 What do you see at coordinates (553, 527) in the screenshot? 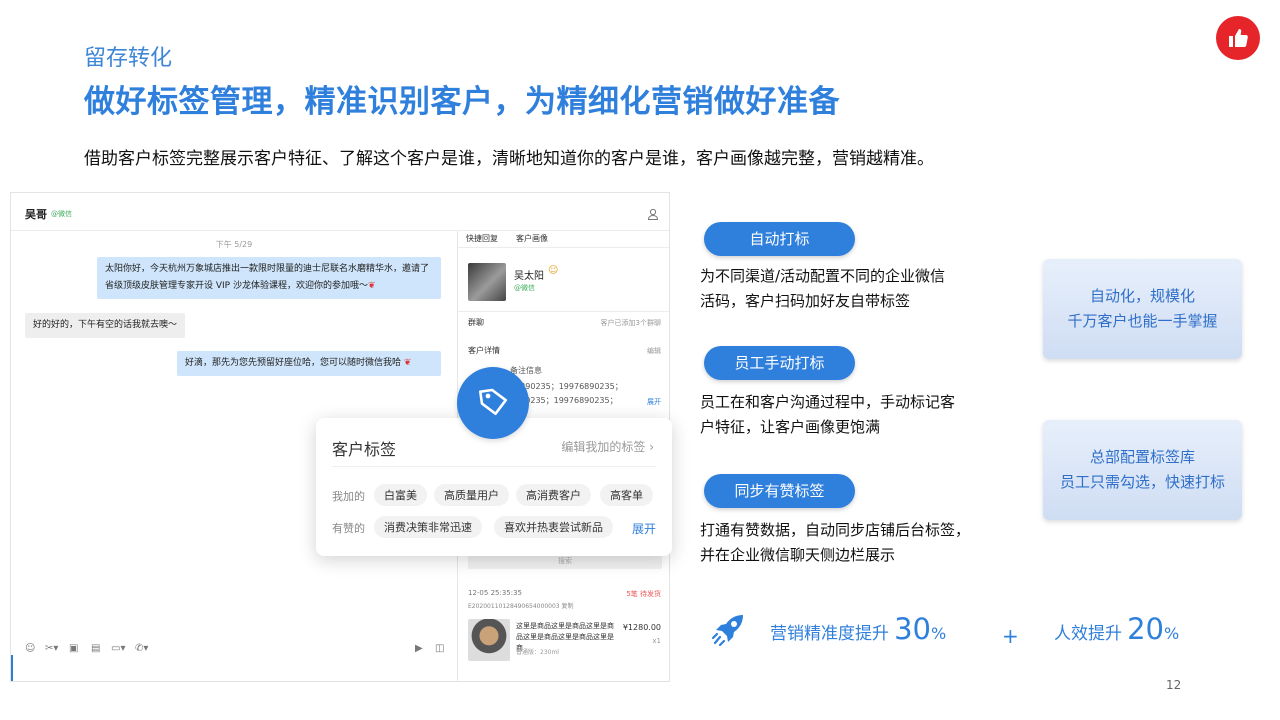
I see `tag-chip: 喜欢并热衷尝试新品` at bounding box center [553, 527].